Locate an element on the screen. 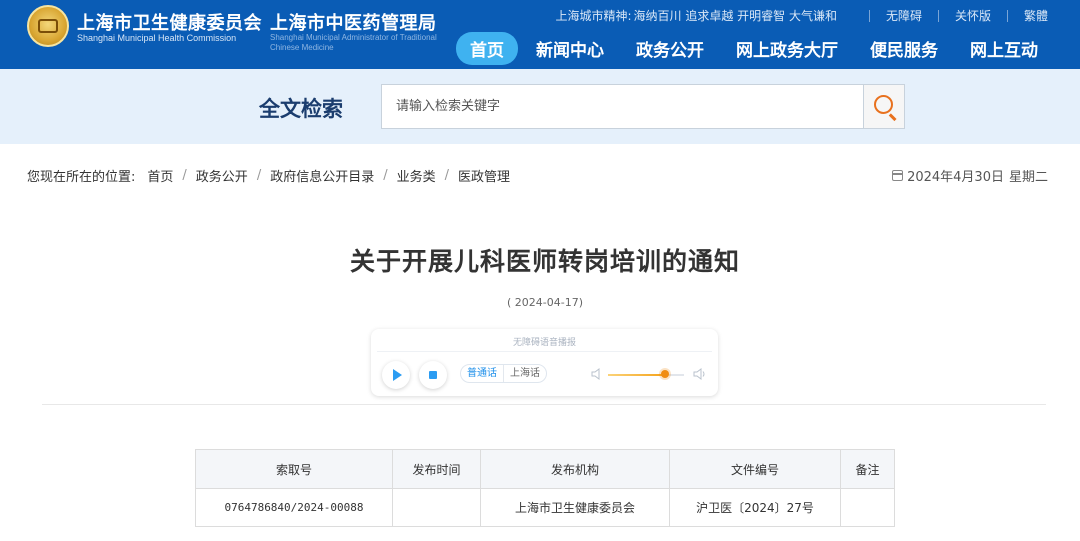 This screenshot has width=1080, height=541. volume-high-icon is located at coordinates (700, 374).